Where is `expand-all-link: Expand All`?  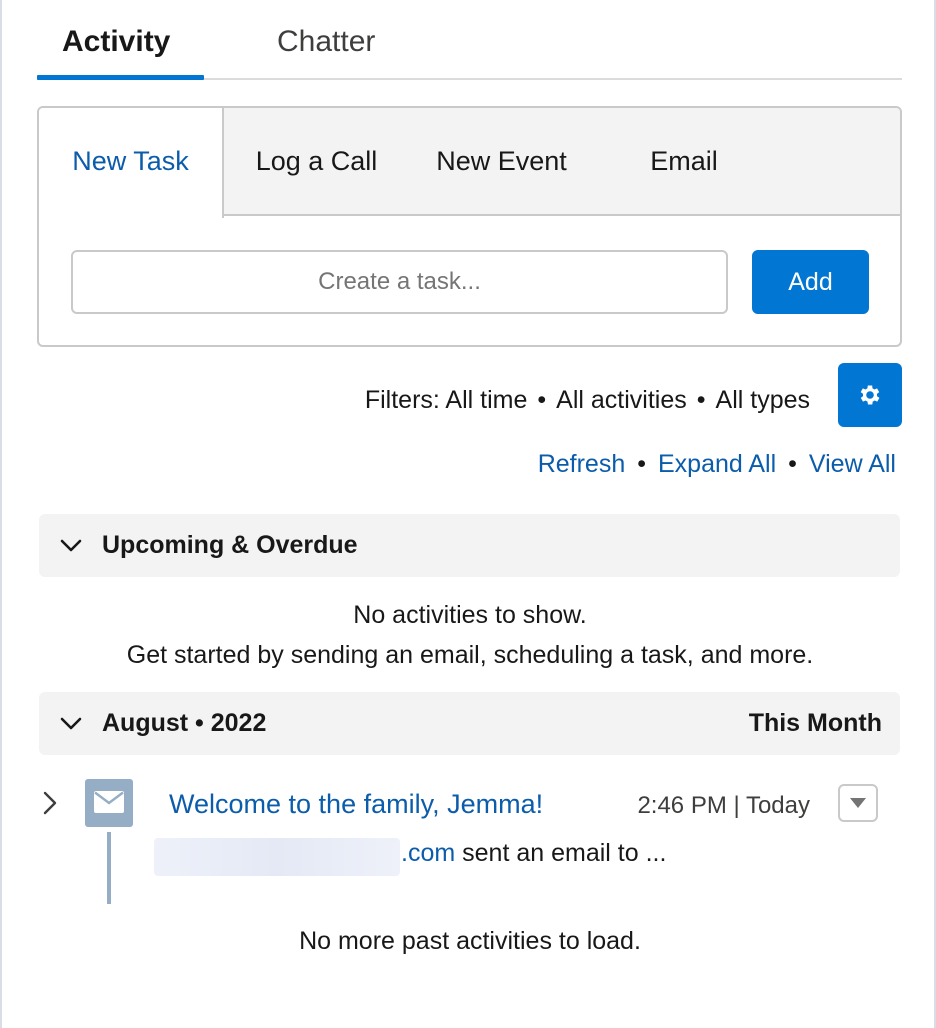
expand-all-link: Expand All is located at coordinates (717, 464).